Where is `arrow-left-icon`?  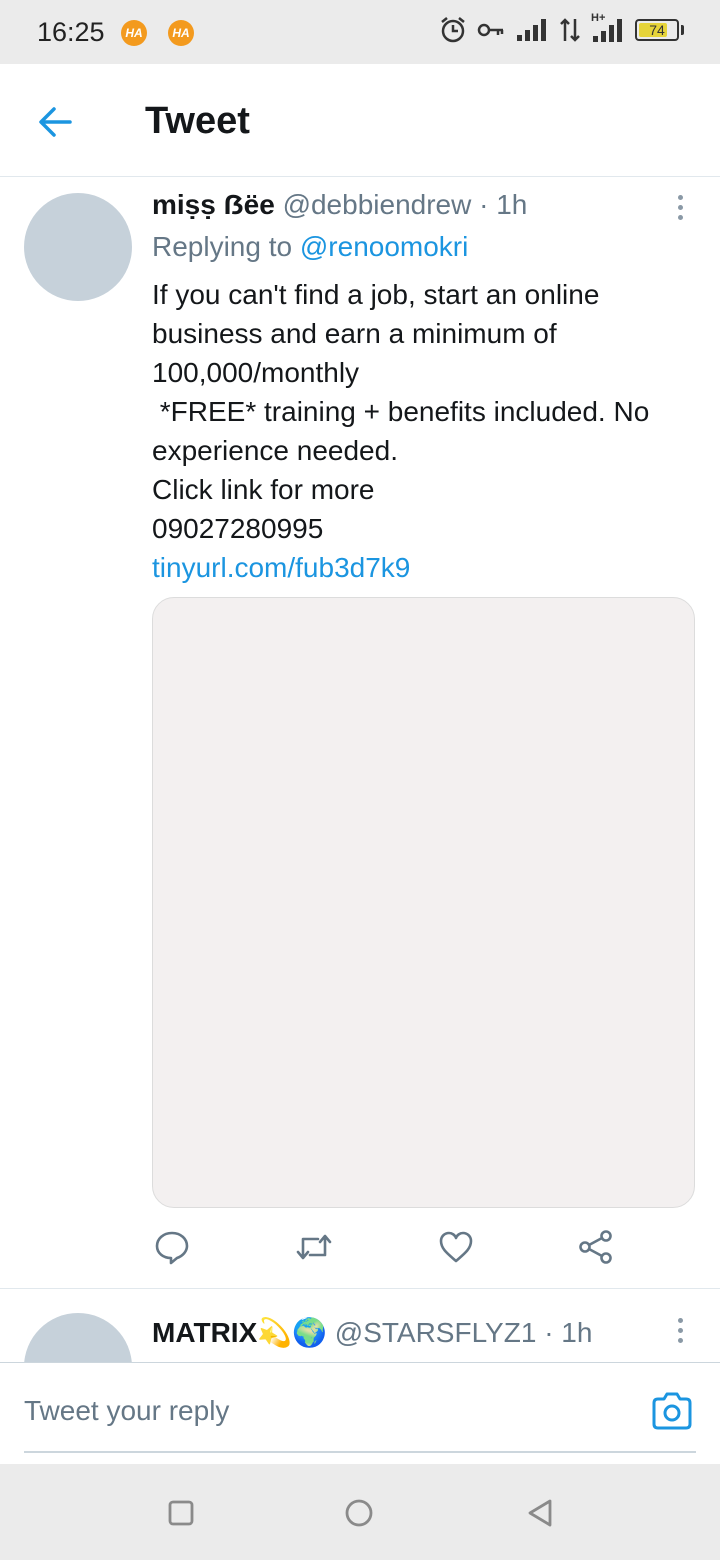 arrow-left-icon is located at coordinates (55, 122).